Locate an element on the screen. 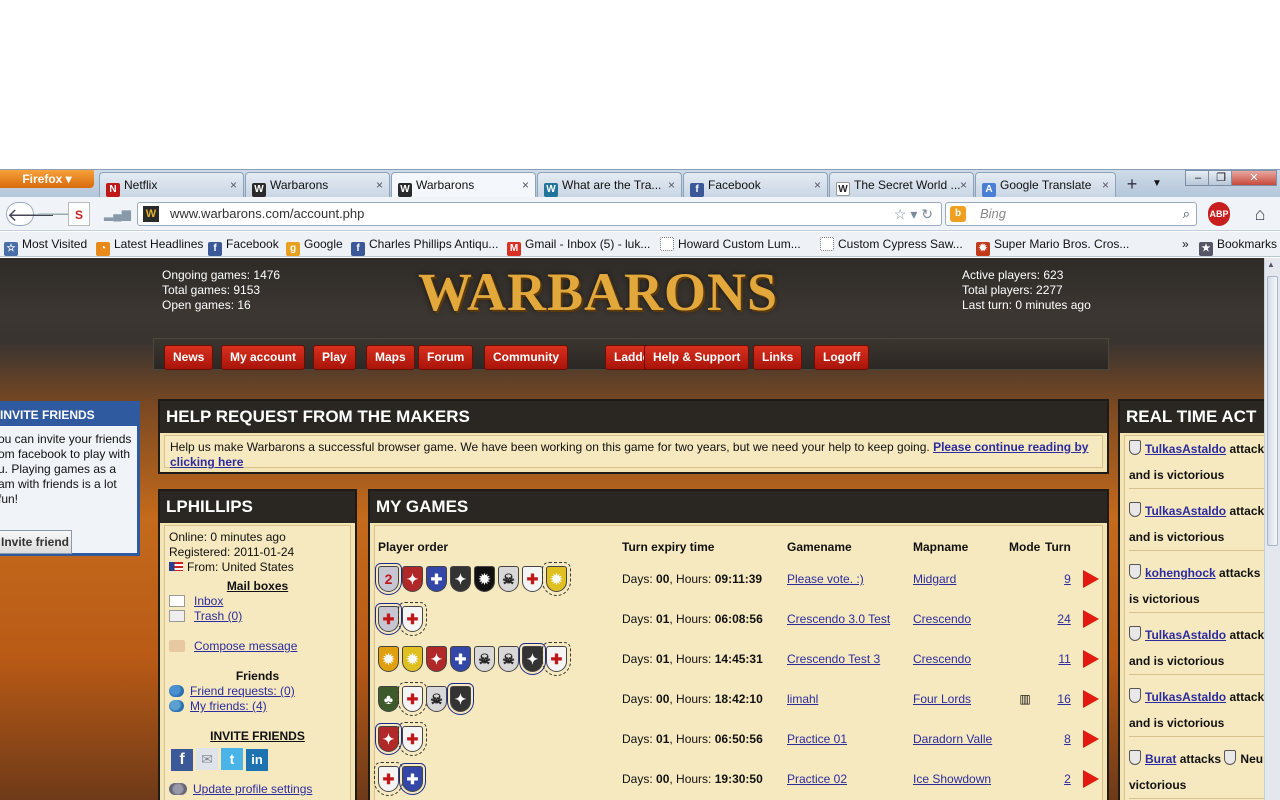 The image size is (1280, 800). close-window-button: ✕ is located at coordinates (1254, 178).